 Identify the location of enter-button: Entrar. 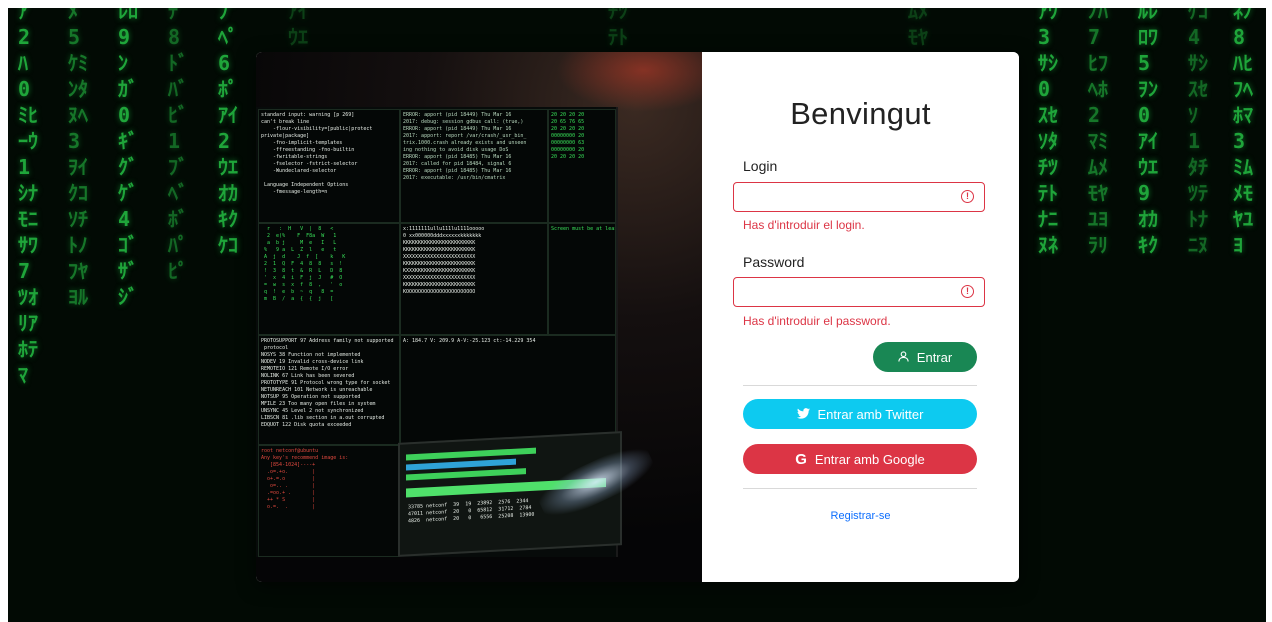
(925, 357).